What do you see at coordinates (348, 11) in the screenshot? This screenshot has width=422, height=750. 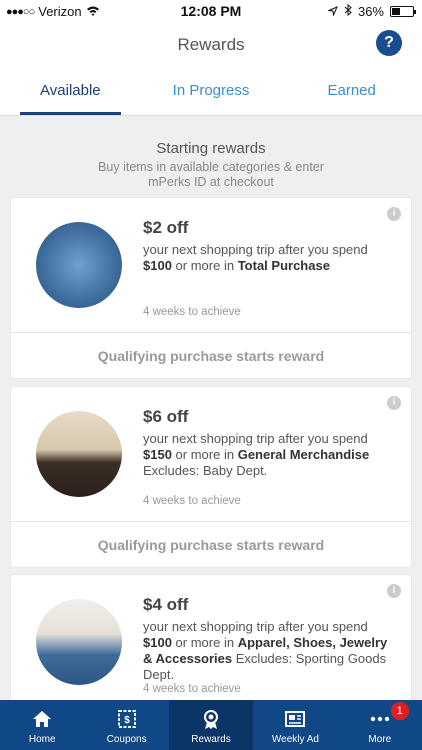 I see `bluetooth-icon` at bounding box center [348, 11].